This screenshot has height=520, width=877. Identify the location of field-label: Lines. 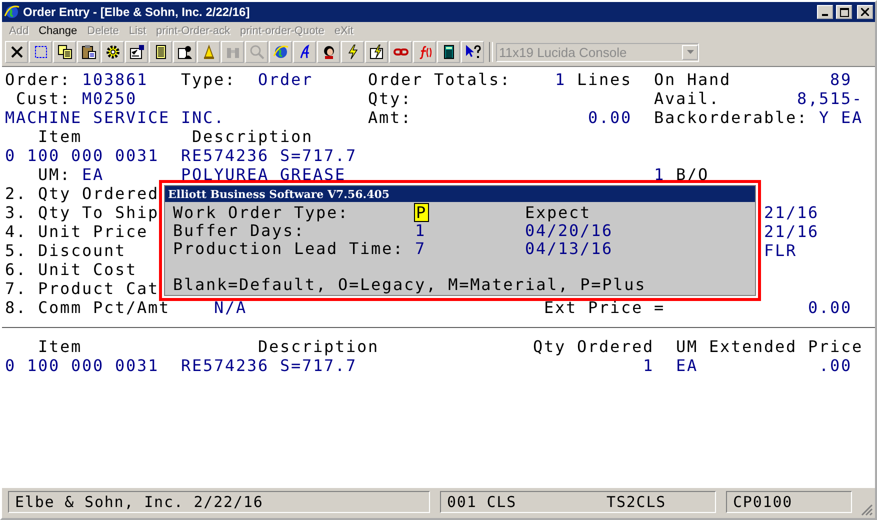
(604, 79).